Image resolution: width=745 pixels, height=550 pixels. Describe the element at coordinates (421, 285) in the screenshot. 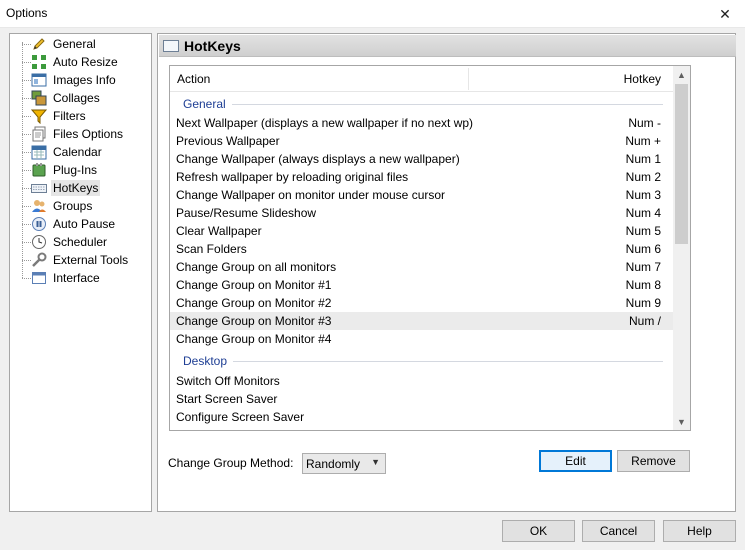

I see `list-item: Change Group on Monitor #1 Num 8` at that location.